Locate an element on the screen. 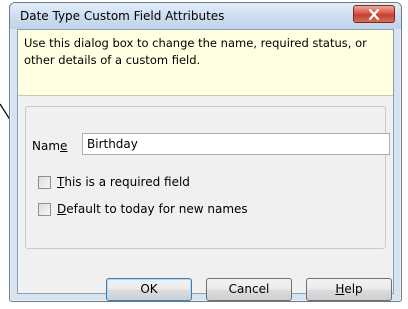 This screenshot has height=309, width=408. required-field-label: This is a required field is located at coordinates (123, 182).